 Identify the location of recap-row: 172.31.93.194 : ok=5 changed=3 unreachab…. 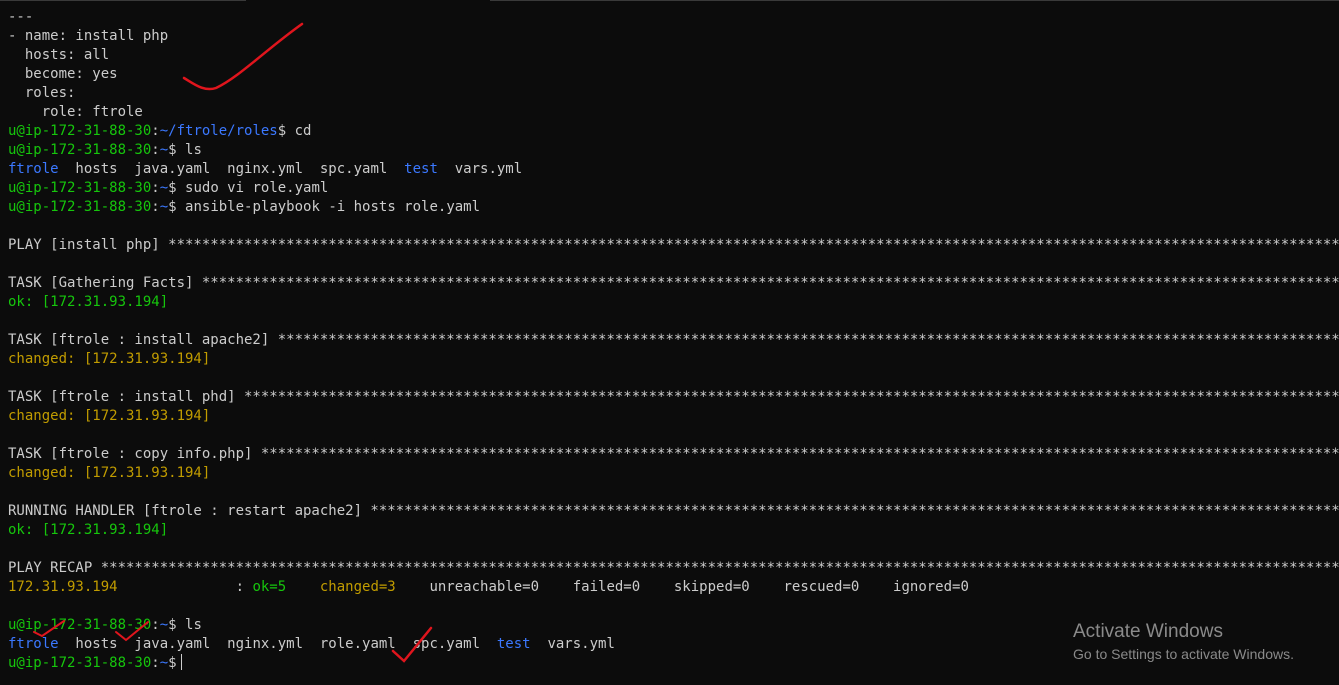
(673, 587).